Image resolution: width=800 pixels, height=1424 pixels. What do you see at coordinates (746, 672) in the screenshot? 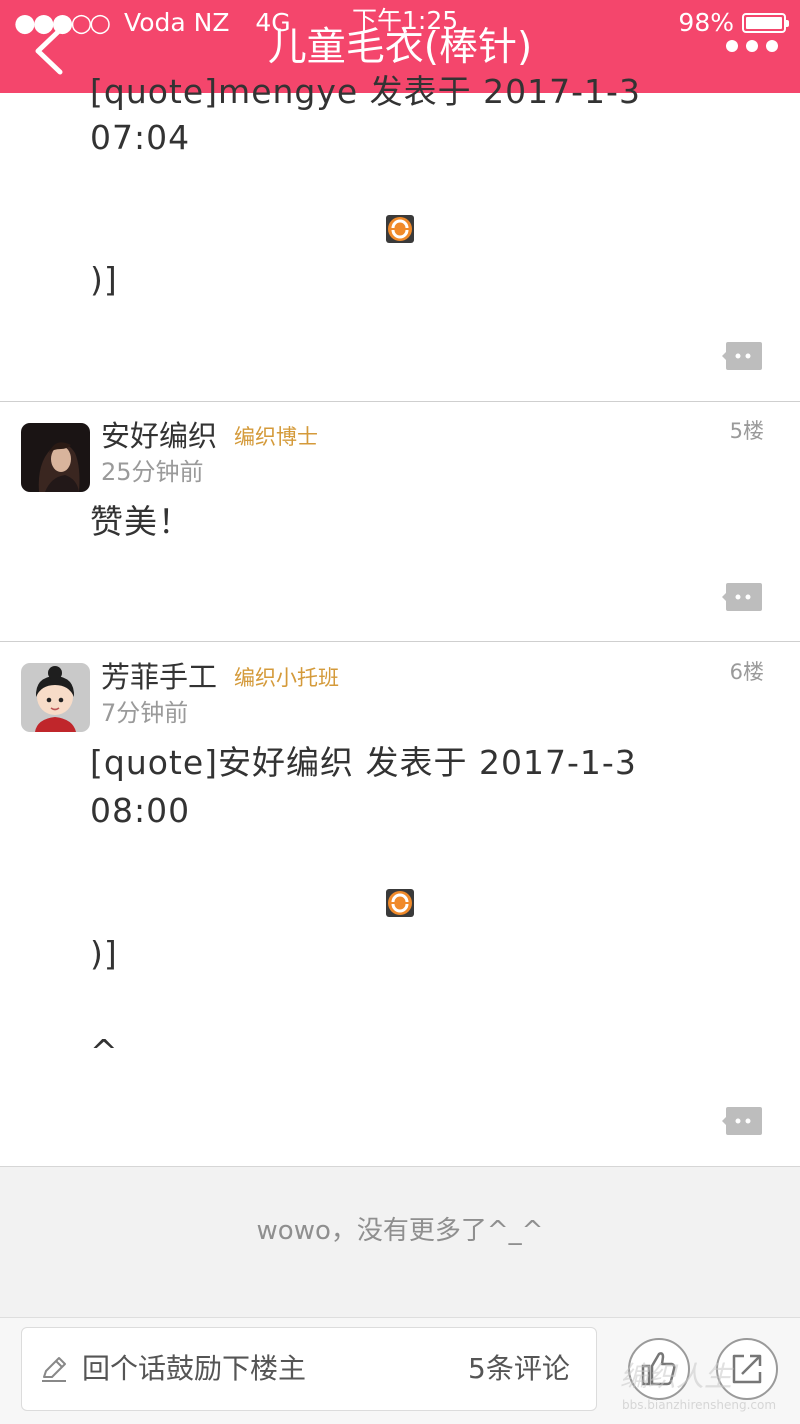
I see `floor-number: 6楼` at bounding box center [746, 672].